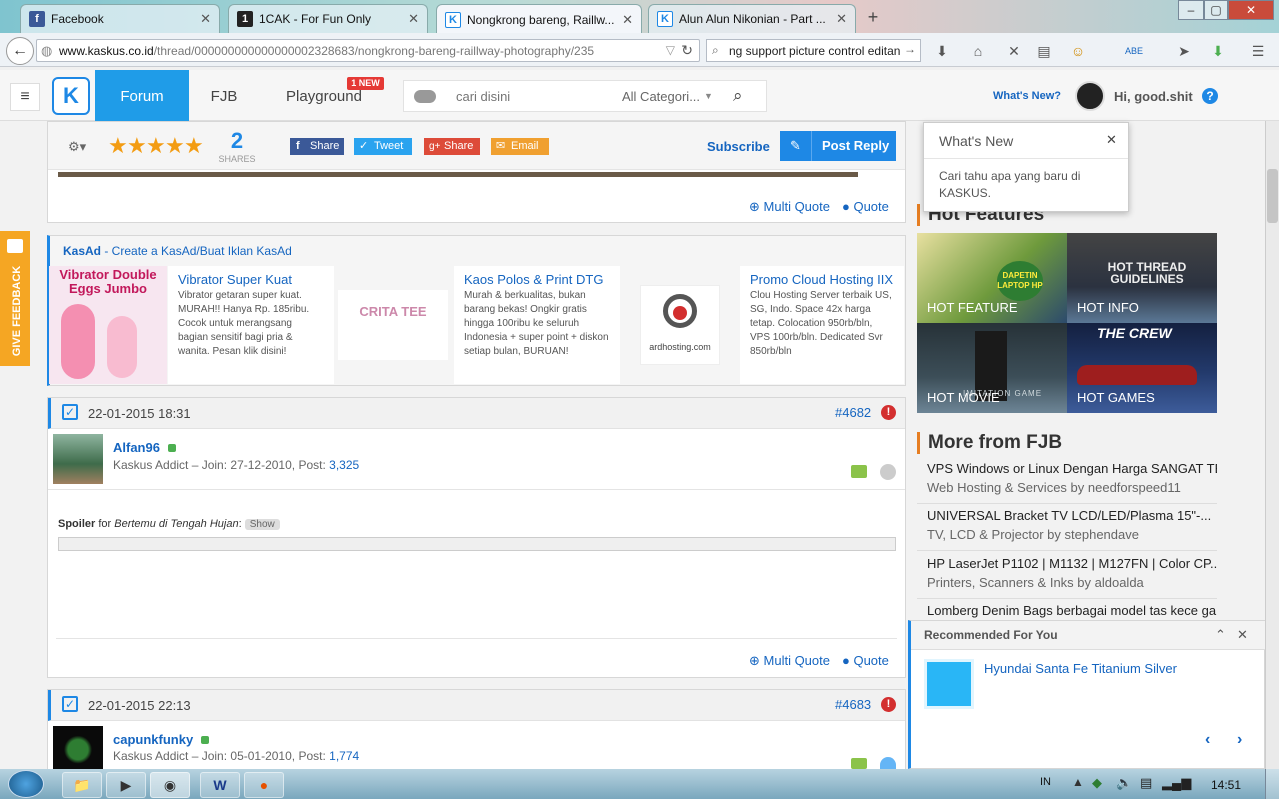 This screenshot has width=1279, height=799. I want to click on abe-icon: ABE, so click(1134, 51).